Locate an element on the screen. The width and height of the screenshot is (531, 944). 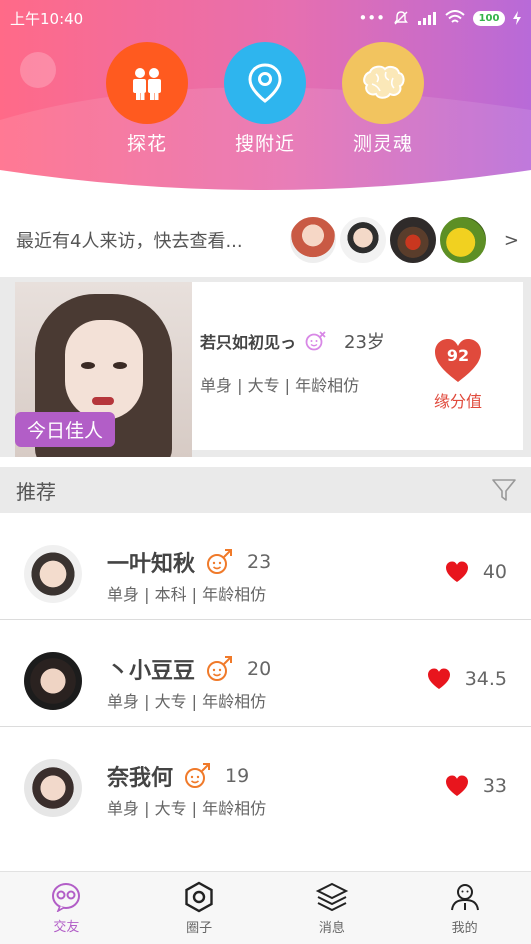
visitor-avatars is located at coordinates (387, 240).